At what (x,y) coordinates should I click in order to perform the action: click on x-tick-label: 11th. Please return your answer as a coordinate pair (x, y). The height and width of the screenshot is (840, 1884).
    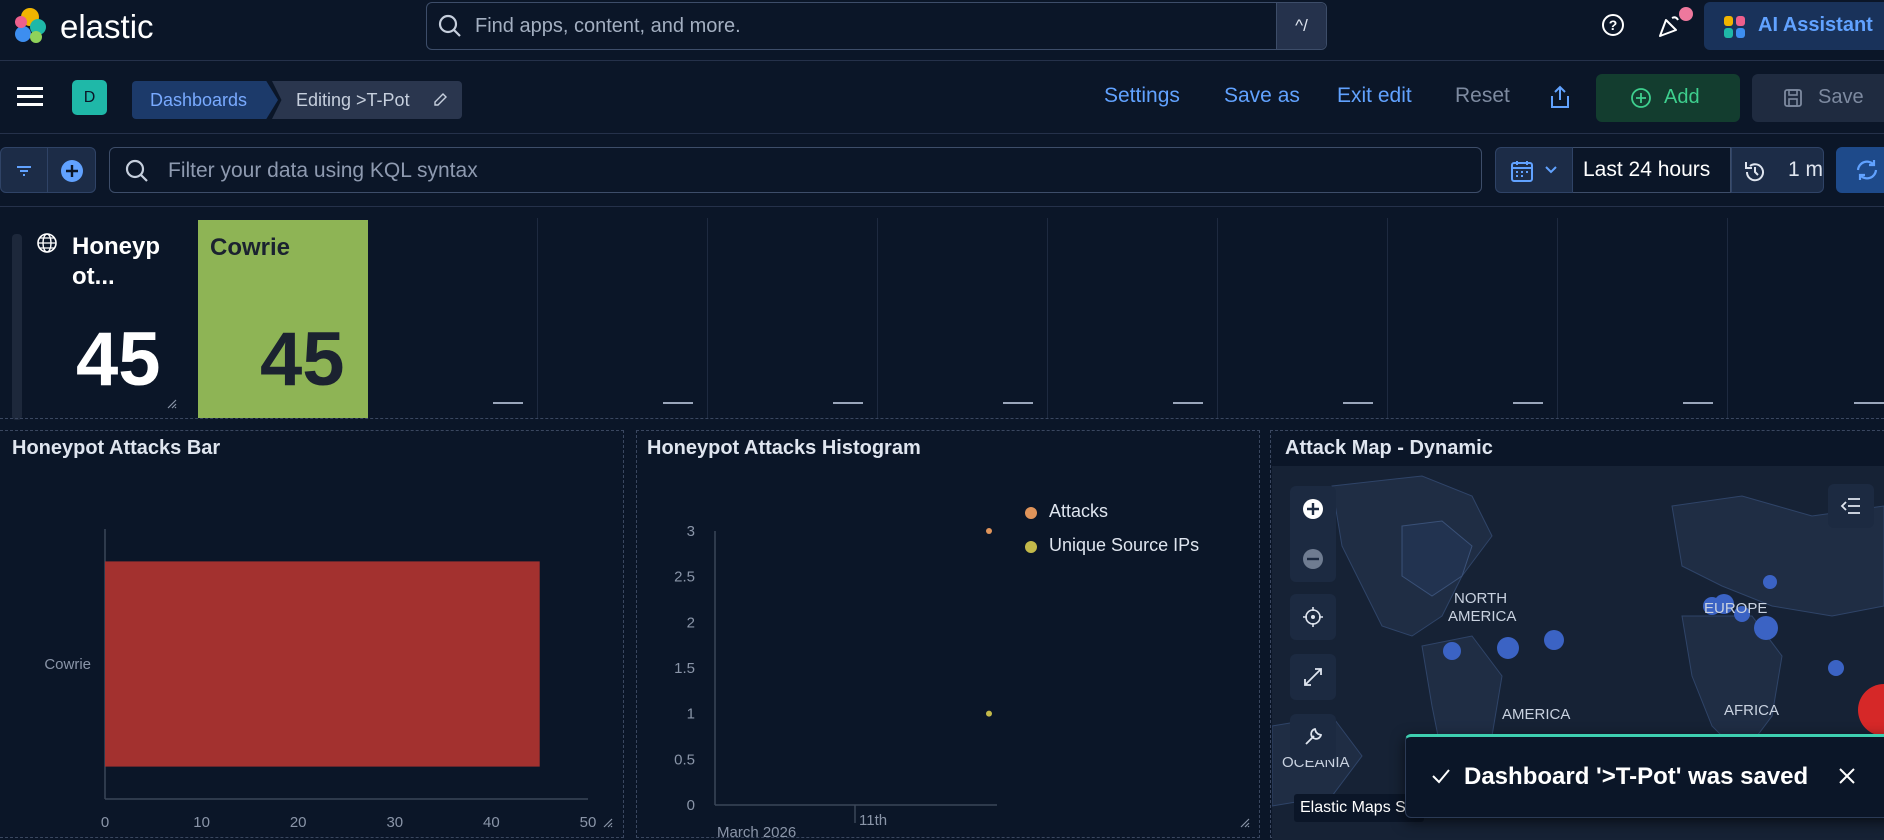
    Looking at the image, I should click on (873, 820).